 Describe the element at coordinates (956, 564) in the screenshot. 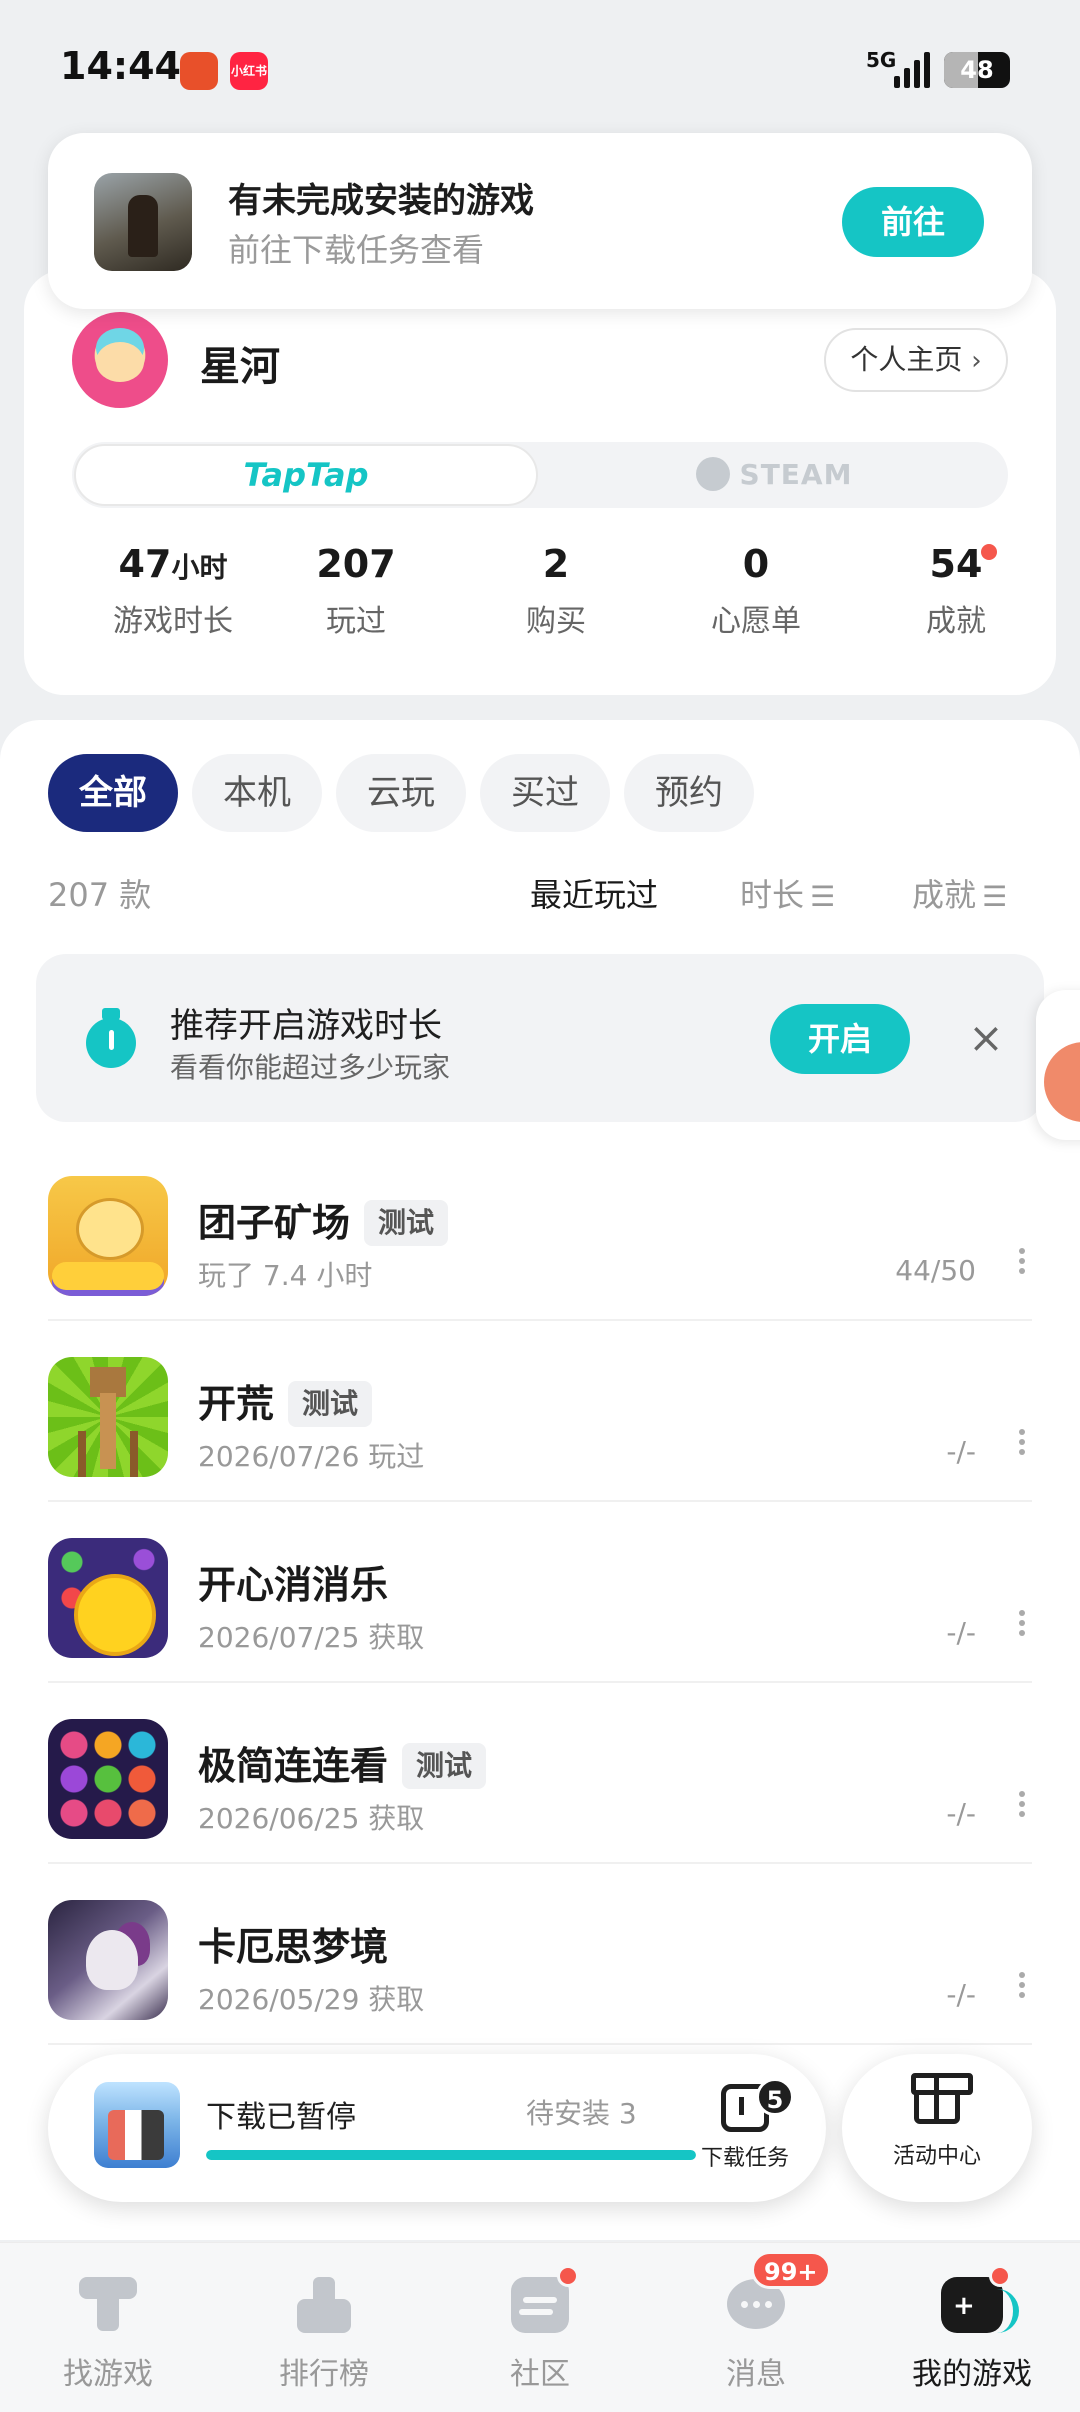

I see `stat-value: 54` at that location.